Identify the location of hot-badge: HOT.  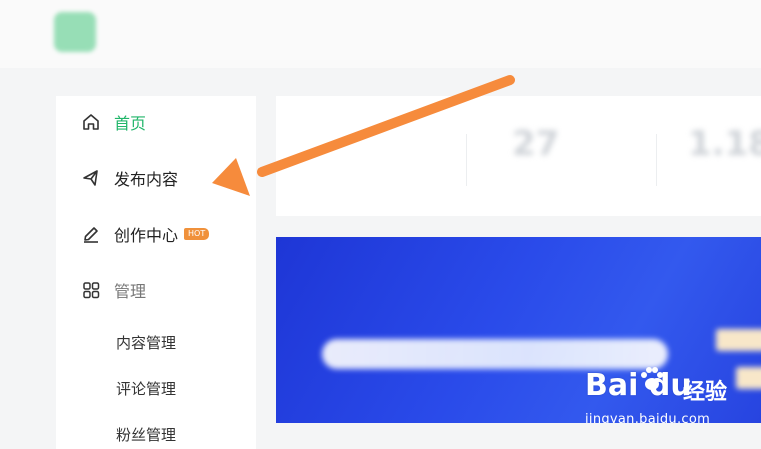
(197, 234).